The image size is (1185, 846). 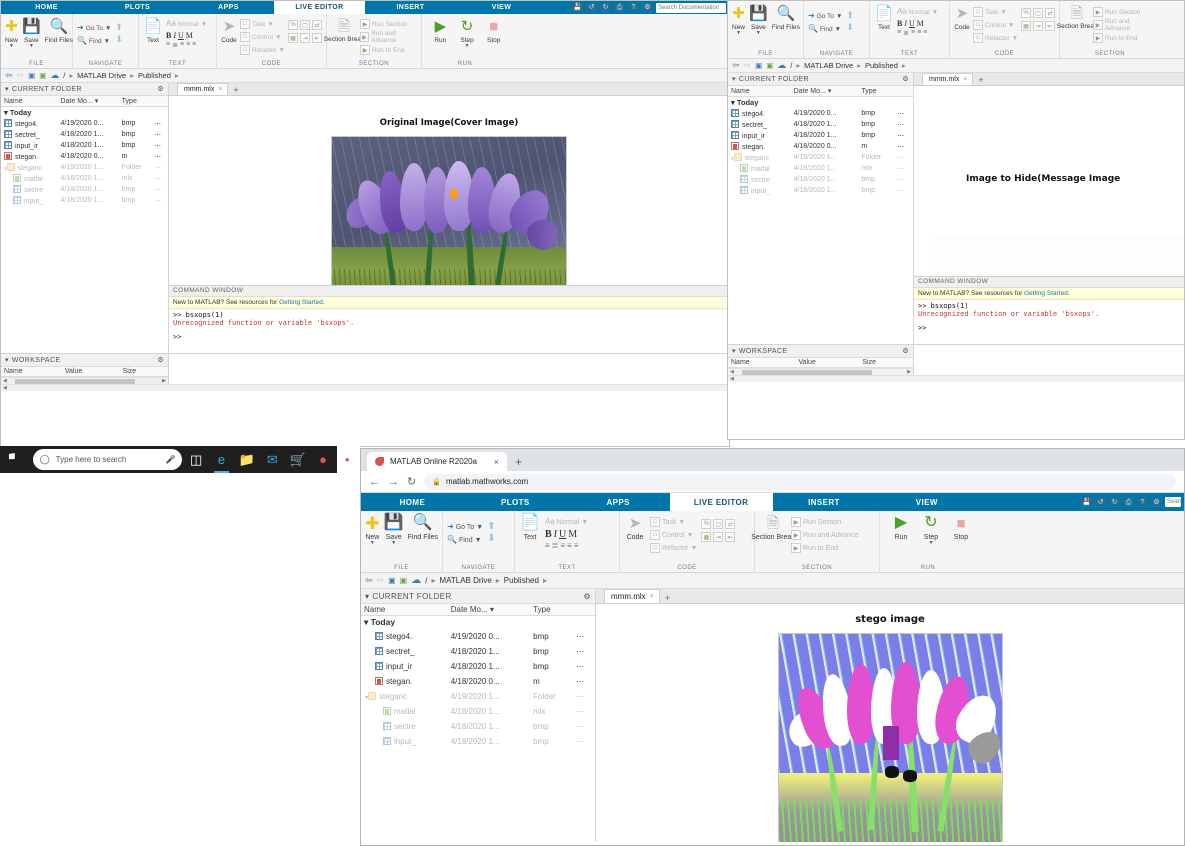 What do you see at coordinates (84, 167) in the screenshot?
I see `table-row: ▾ steganc 4/19/2020 1... Folder ⋯` at bounding box center [84, 167].